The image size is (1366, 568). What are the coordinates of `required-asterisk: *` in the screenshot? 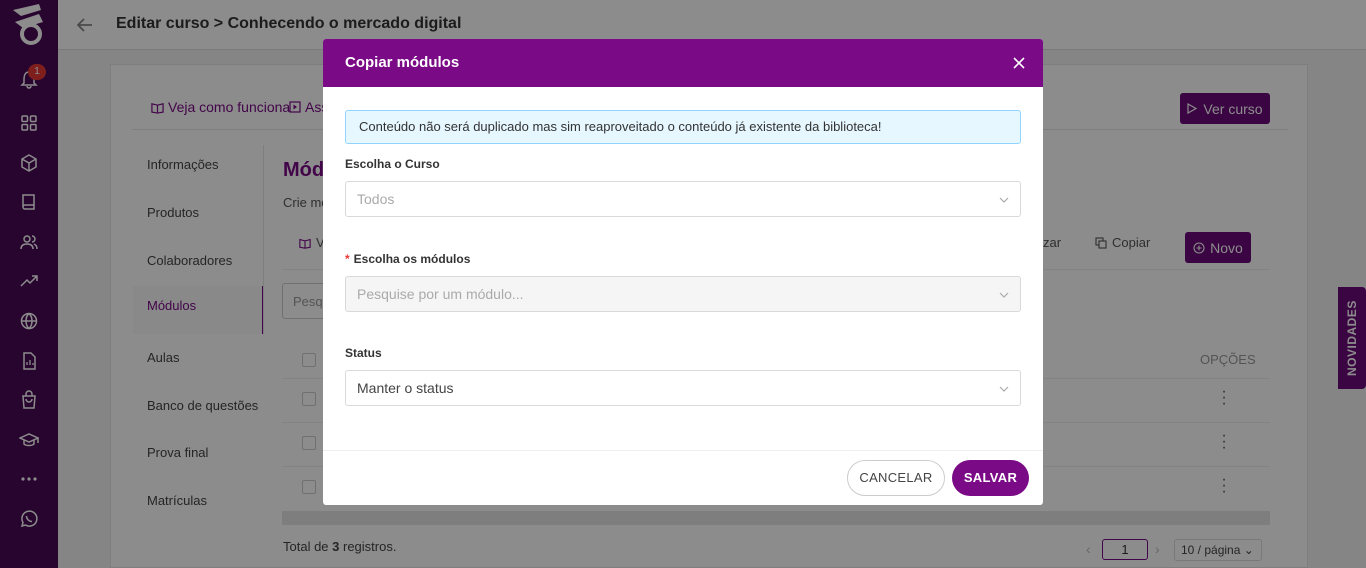 It's located at (347, 259).